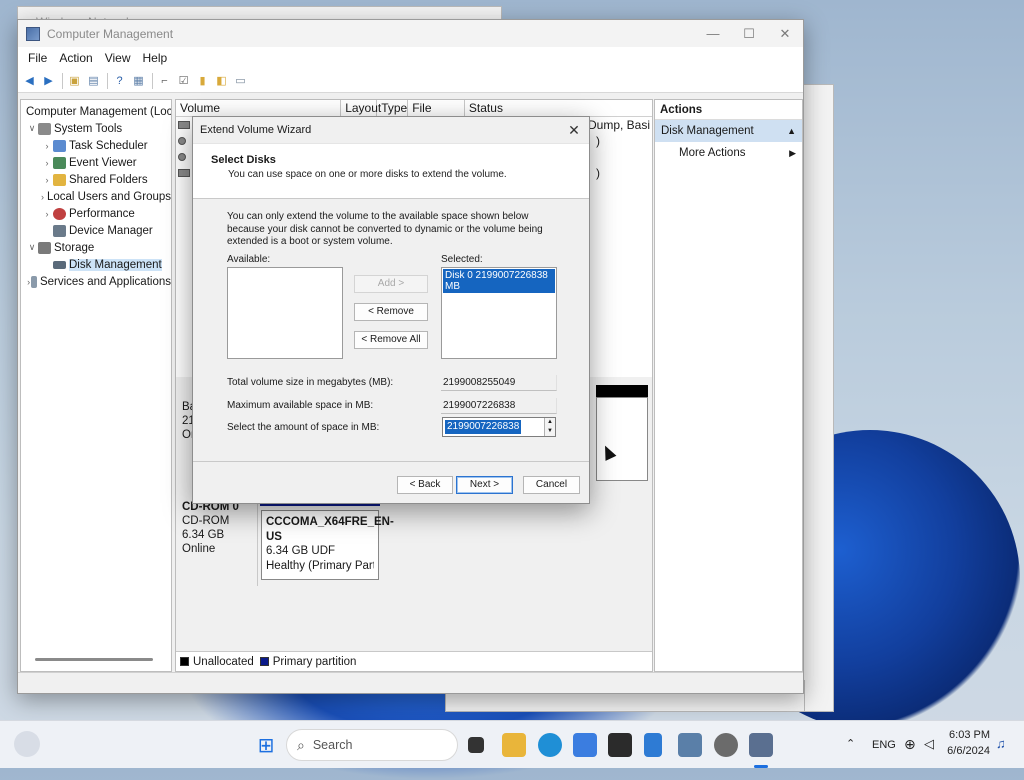 This screenshot has width=1024, height=780. What do you see at coordinates (726, 745) in the screenshot?
I see `settings-gear-icon` at bounding box center [726, 745].